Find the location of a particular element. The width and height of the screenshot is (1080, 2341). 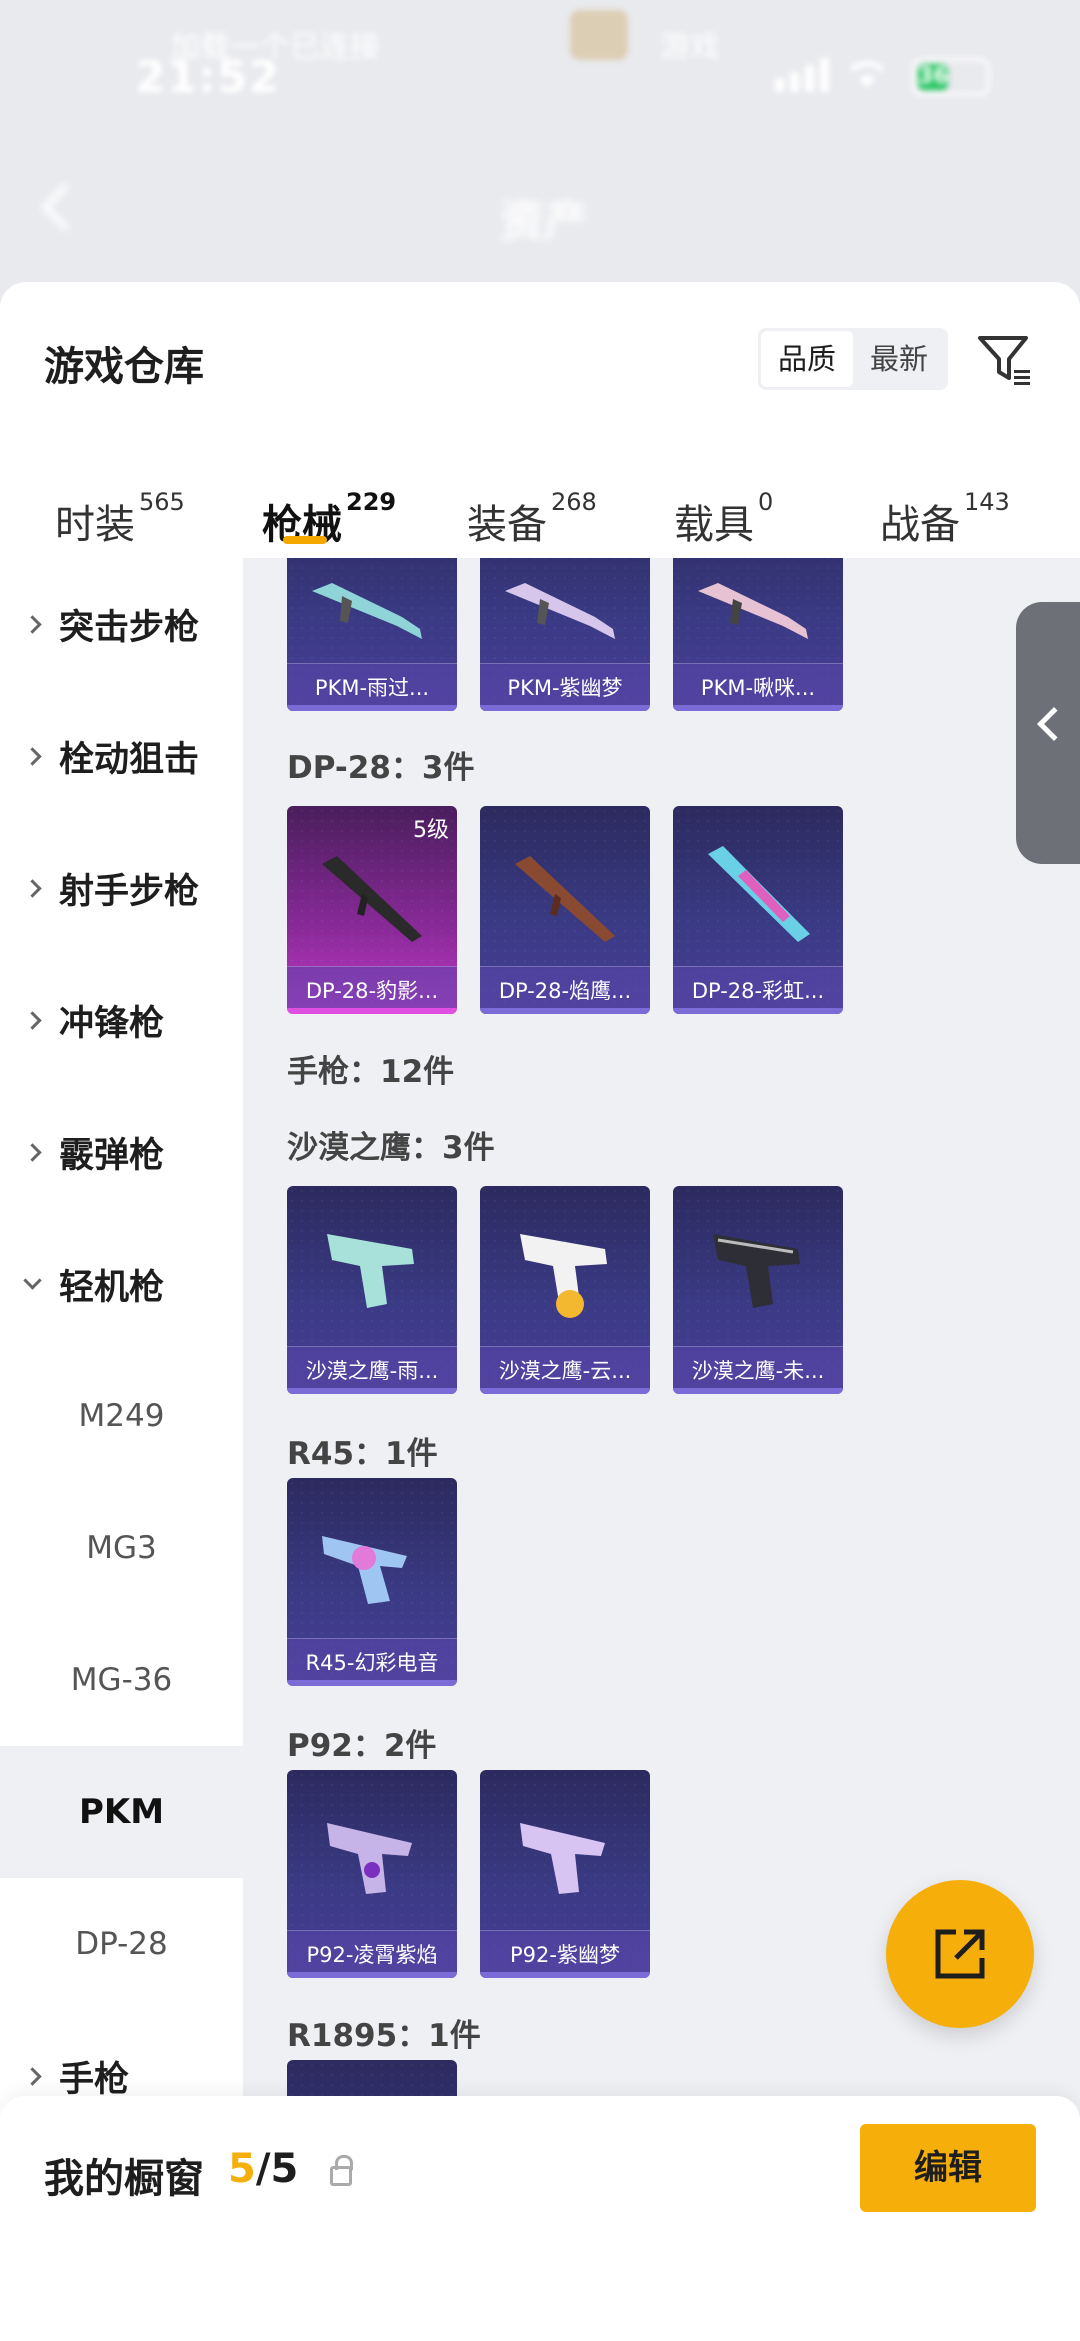

status-notification-text-right: 游戏 is located at coordinates (690, 47).